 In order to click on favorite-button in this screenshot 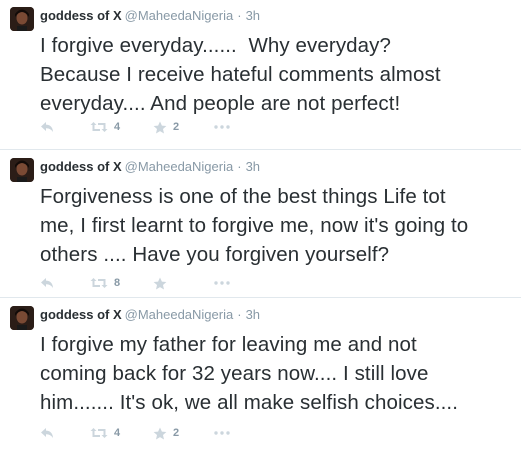, I will do `click(163, 283)`.